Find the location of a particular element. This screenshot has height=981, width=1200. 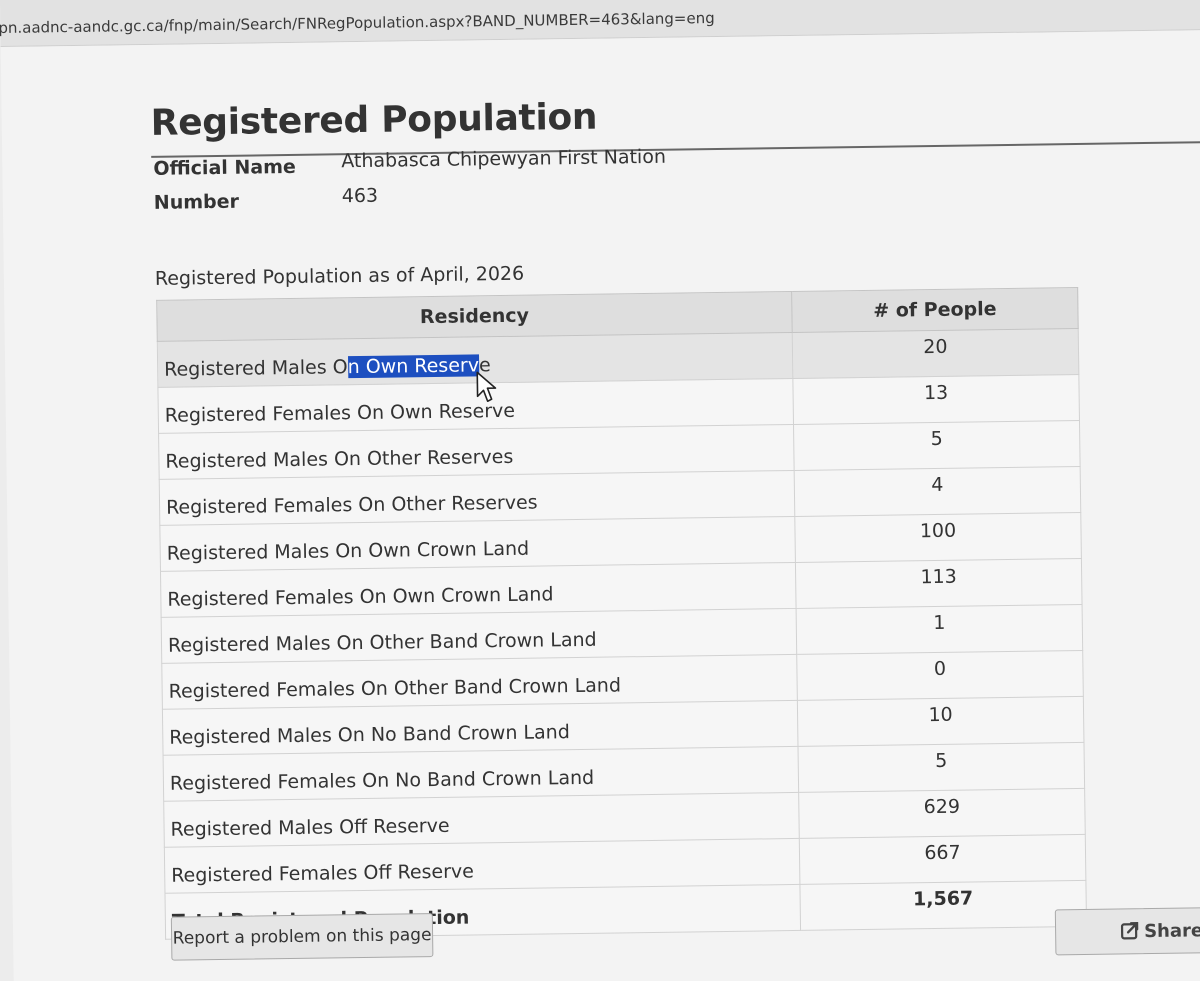

official-name-label: Official Name is located at coordinates (224, 167).